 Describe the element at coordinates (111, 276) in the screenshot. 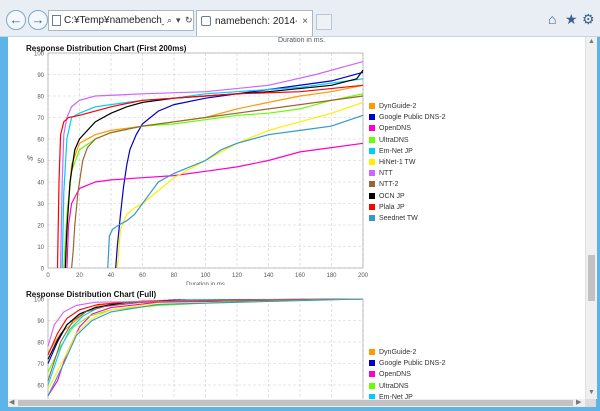

I see `chart1-xtick-label: 40` at that location.